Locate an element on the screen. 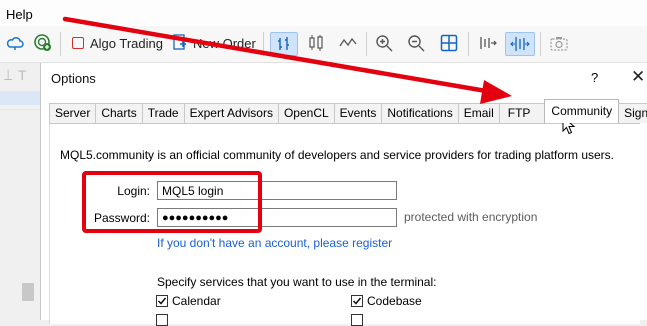 This screenshot has height=326, width=647. tab-community: Community is located at coordinates (582, 111).